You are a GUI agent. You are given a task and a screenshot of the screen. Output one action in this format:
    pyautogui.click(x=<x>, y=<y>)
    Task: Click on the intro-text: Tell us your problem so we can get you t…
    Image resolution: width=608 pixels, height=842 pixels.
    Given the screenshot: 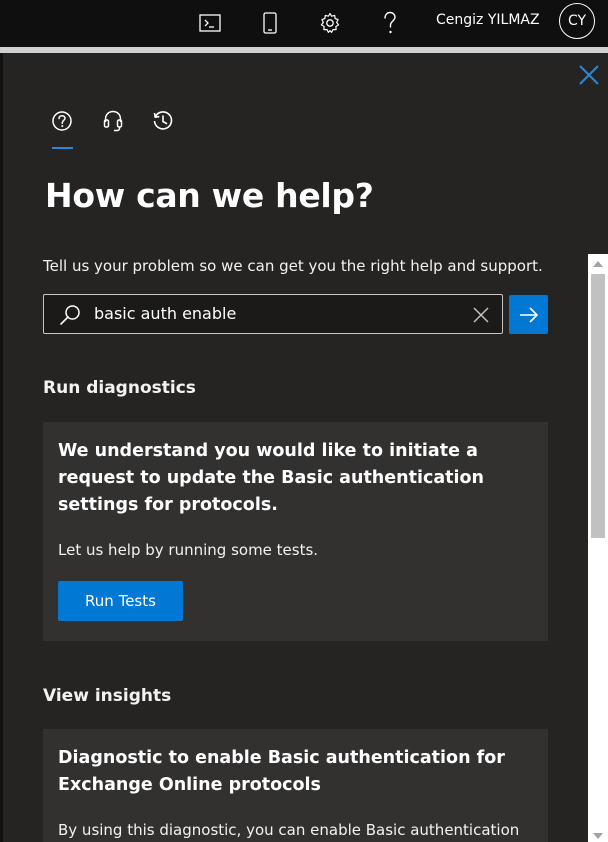 What is the action you would take?
    pyautogui.click(x=293, y=266)
    